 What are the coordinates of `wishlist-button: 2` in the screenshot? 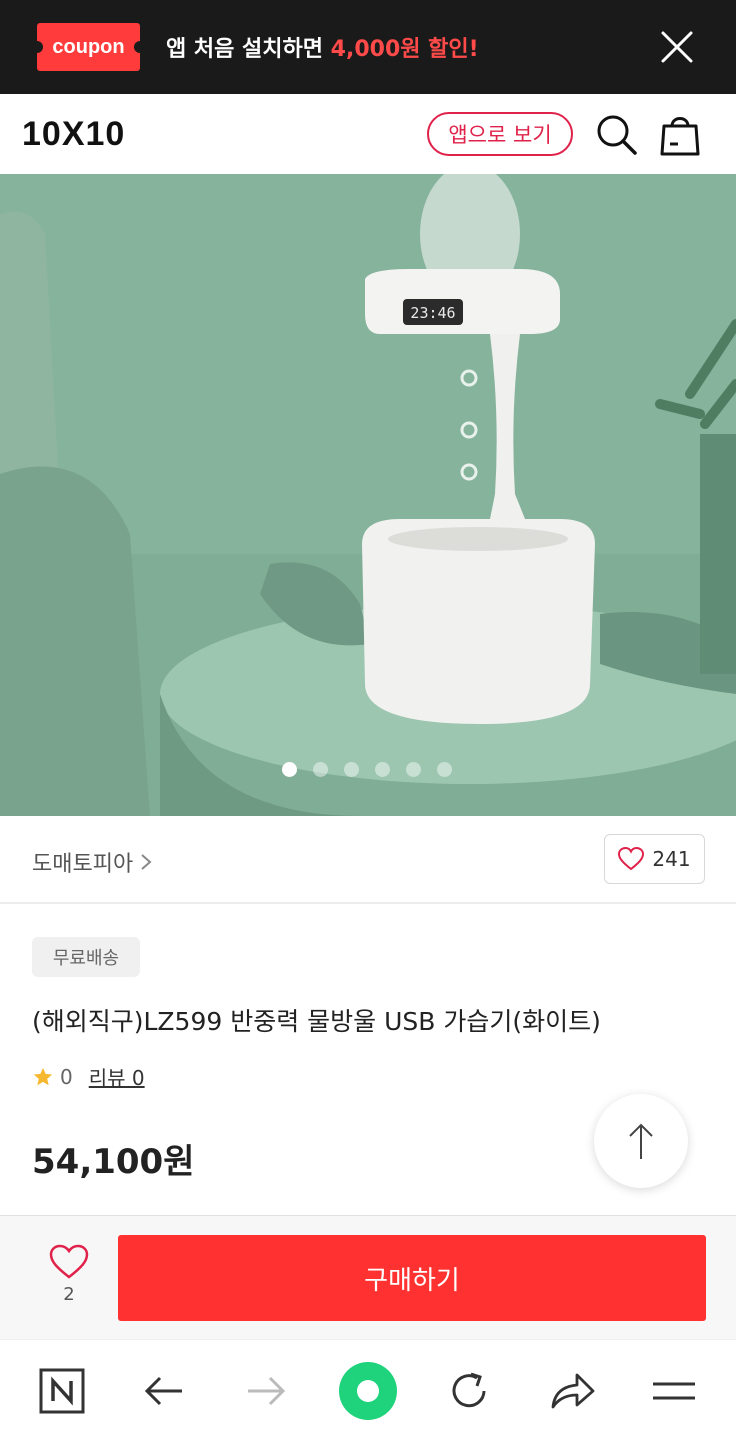 It's located at (69, 1281).